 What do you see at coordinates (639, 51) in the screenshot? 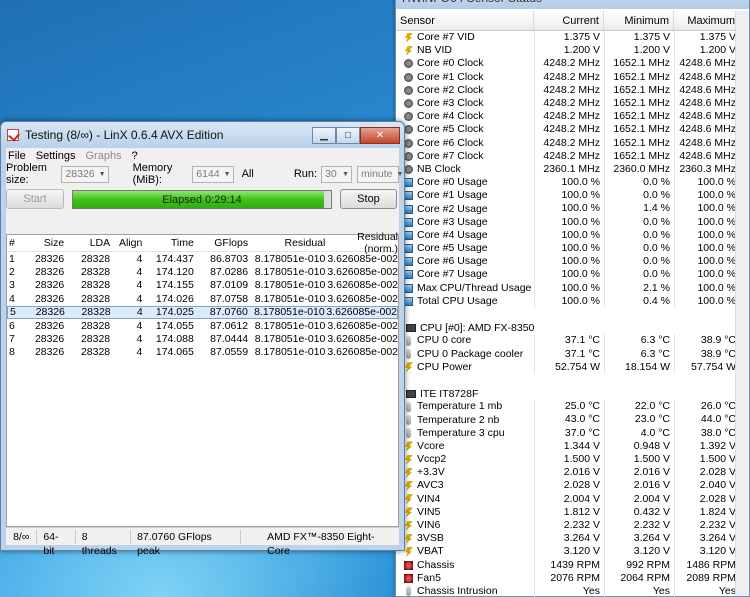
I see `sensor-minimum: 1.200 V` at bounding box center [639, 51].